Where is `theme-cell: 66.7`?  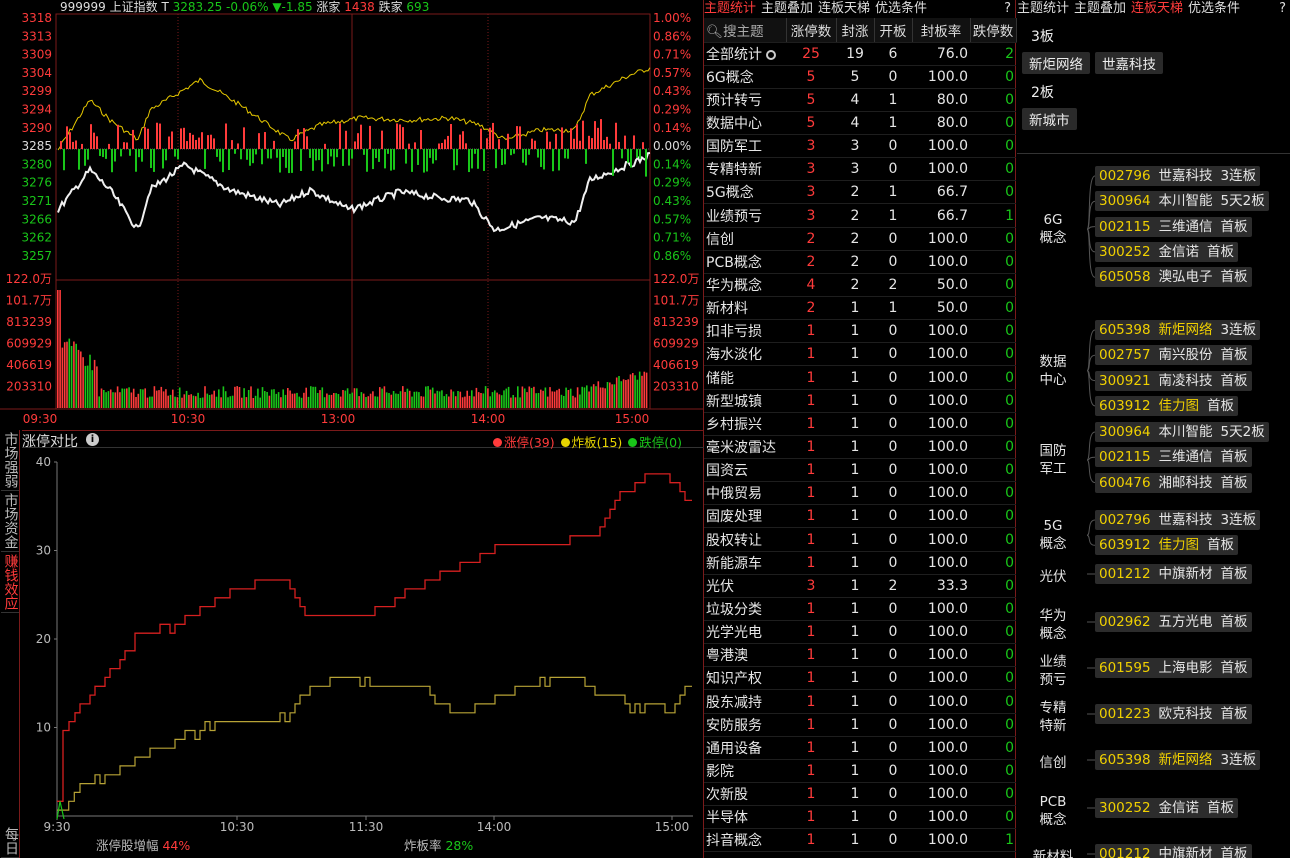 theme-cell: 66.7 is located at coordinates (941, 215).